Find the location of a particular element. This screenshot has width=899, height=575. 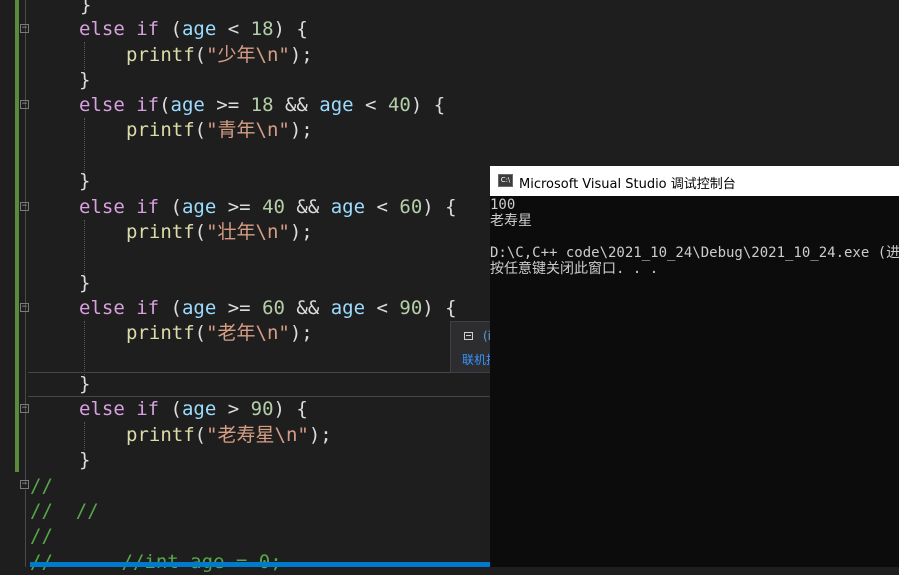

console-app-icon: C:\ is located at coordinates (505, 180).